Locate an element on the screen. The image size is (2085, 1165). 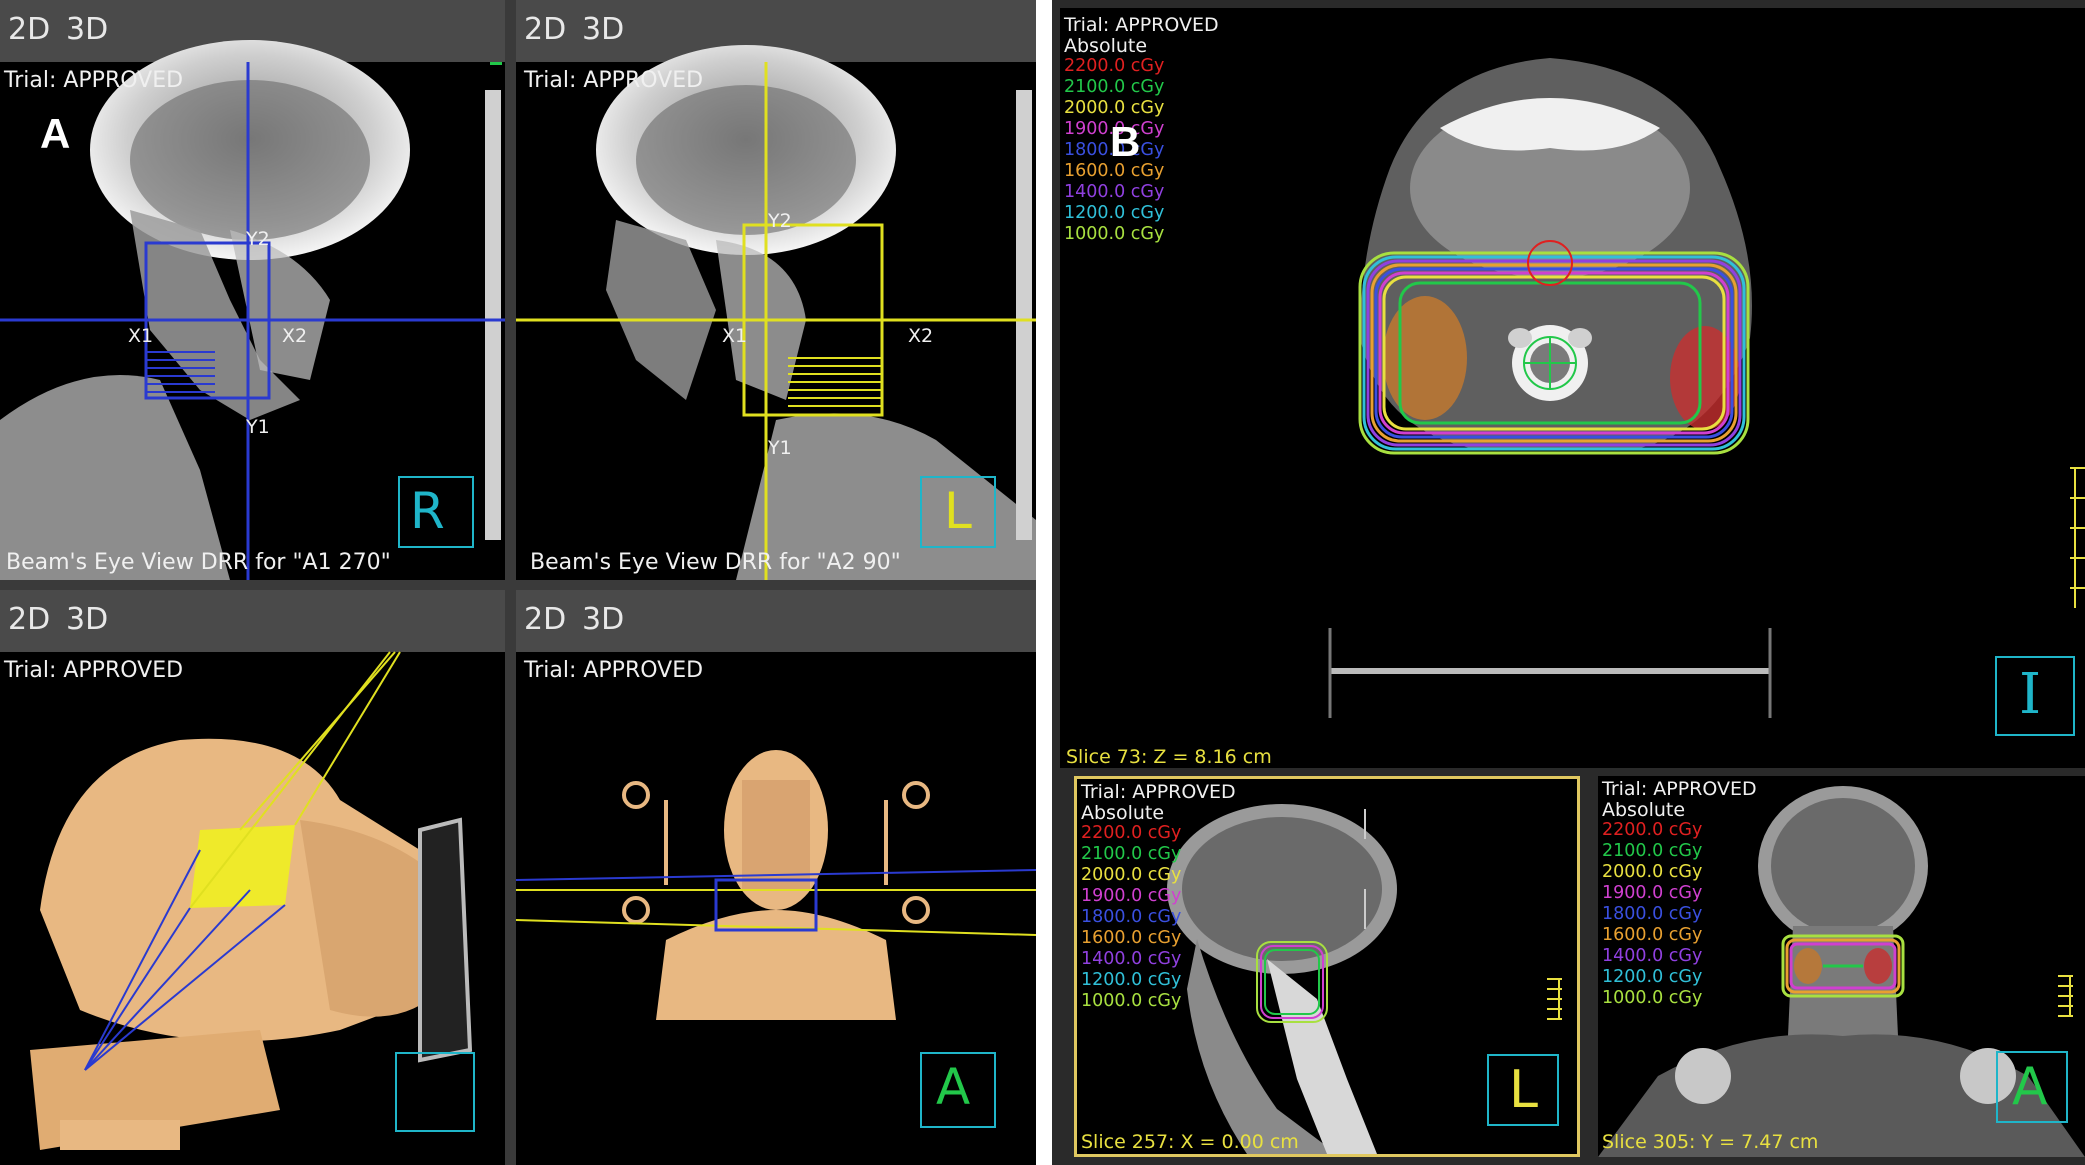
slice-info: Slice 257: X = 0.00 cm is located at coordinates (1190, 1142).